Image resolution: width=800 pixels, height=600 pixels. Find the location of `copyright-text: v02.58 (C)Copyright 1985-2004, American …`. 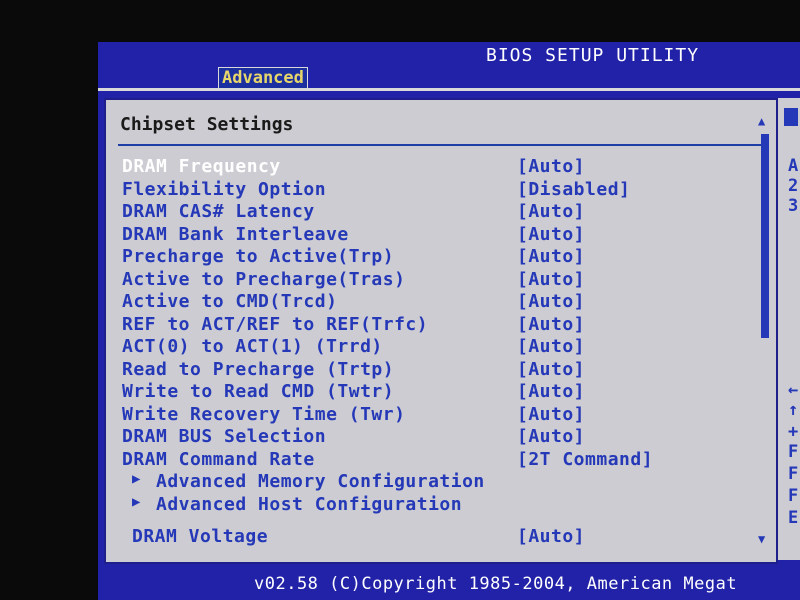

copyright-text: v02.58 (C)Copyright 1985-2004, American … is located at coordinates (496, 584).